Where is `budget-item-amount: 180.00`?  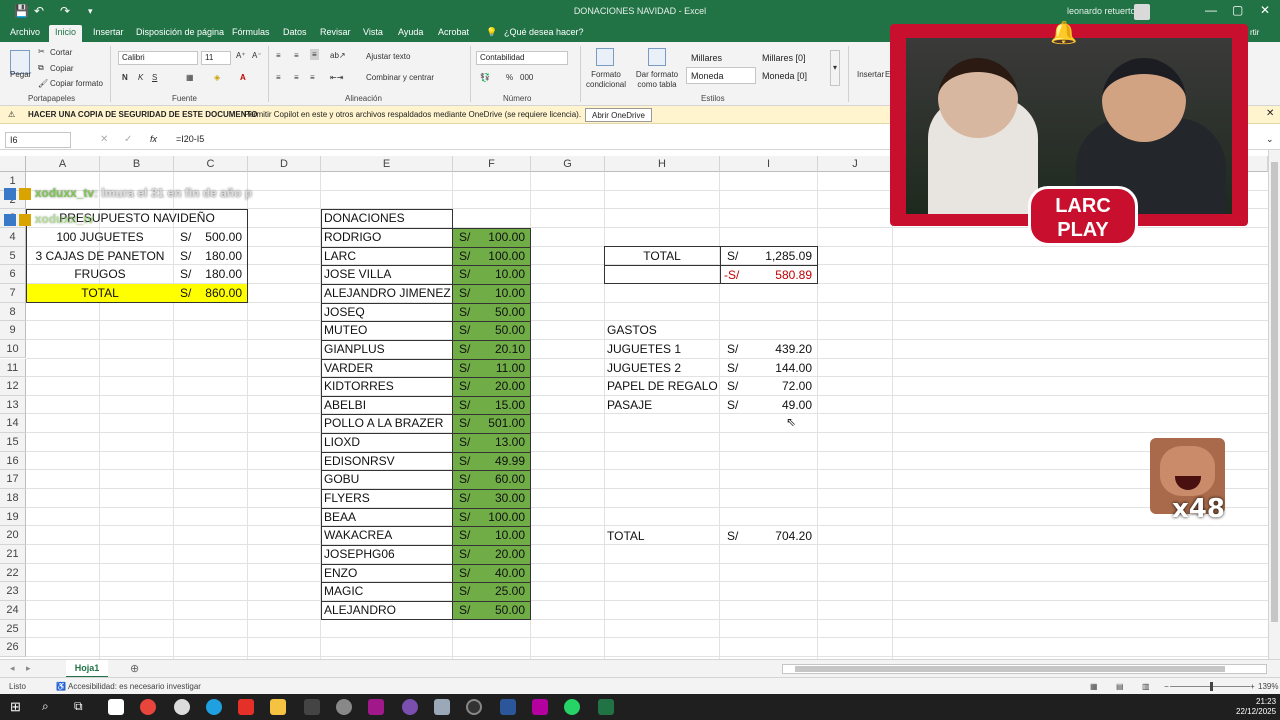
budget-item-amount: 180.00 is located at coordinates (216, 256).